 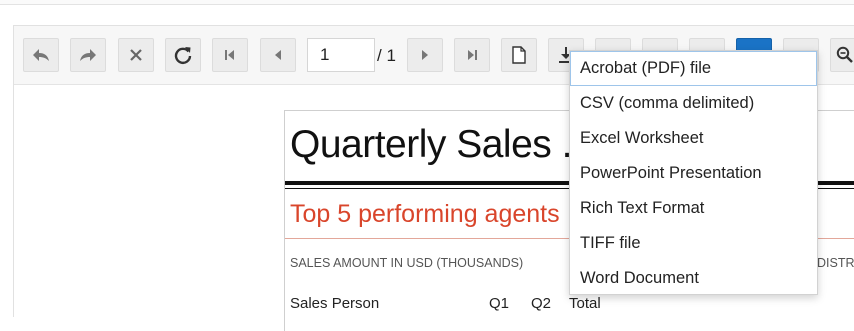 What do you see at coordinates (541, 303) in the screenshot?
I see `column-header-q2: Q2` at bounding box center [541, 303].